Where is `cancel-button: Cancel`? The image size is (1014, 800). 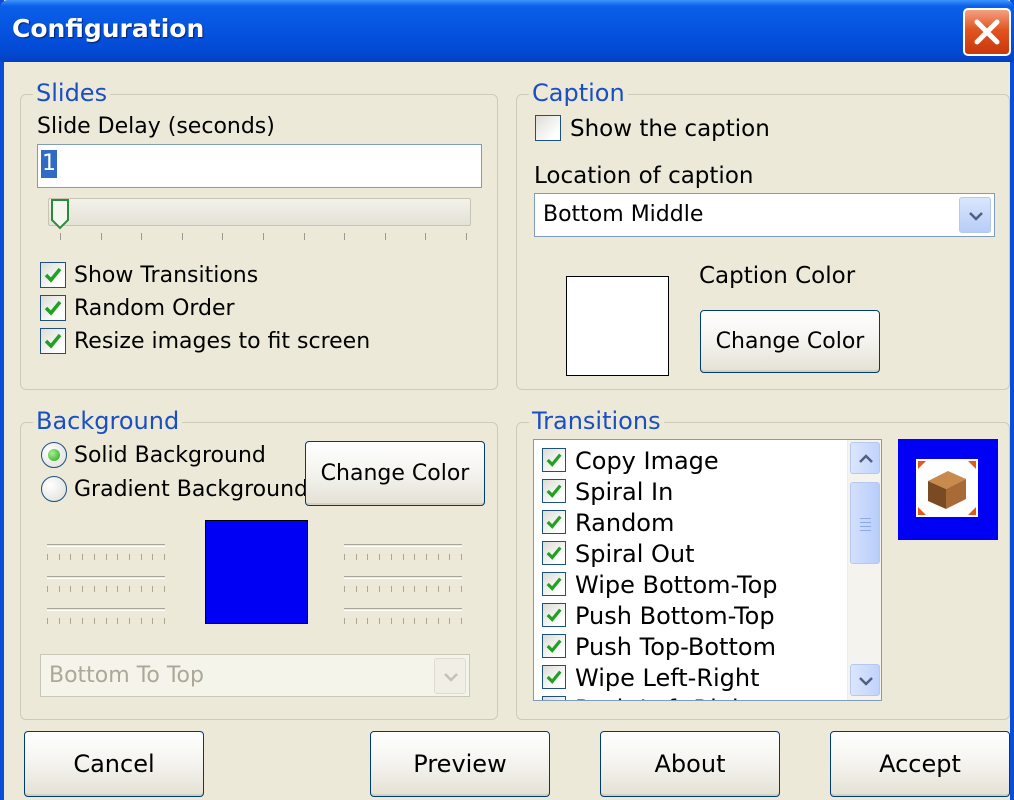
cancel-button: Cancel is located at coordinates (114, 764).